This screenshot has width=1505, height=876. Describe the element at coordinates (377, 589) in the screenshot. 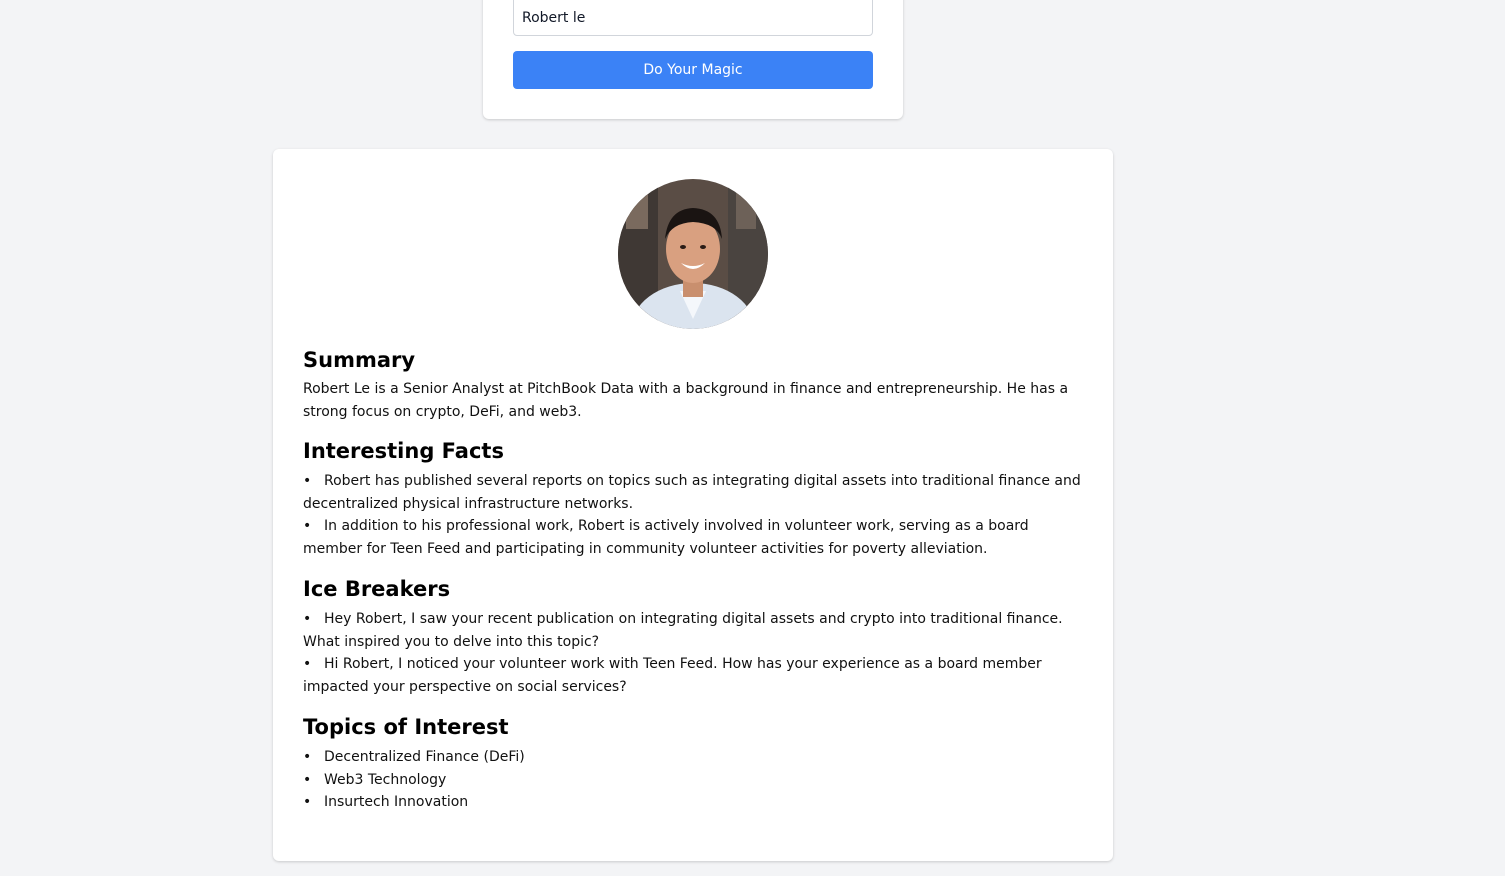

I see `ice-breakers-heading: Ice Breakers` at that location.